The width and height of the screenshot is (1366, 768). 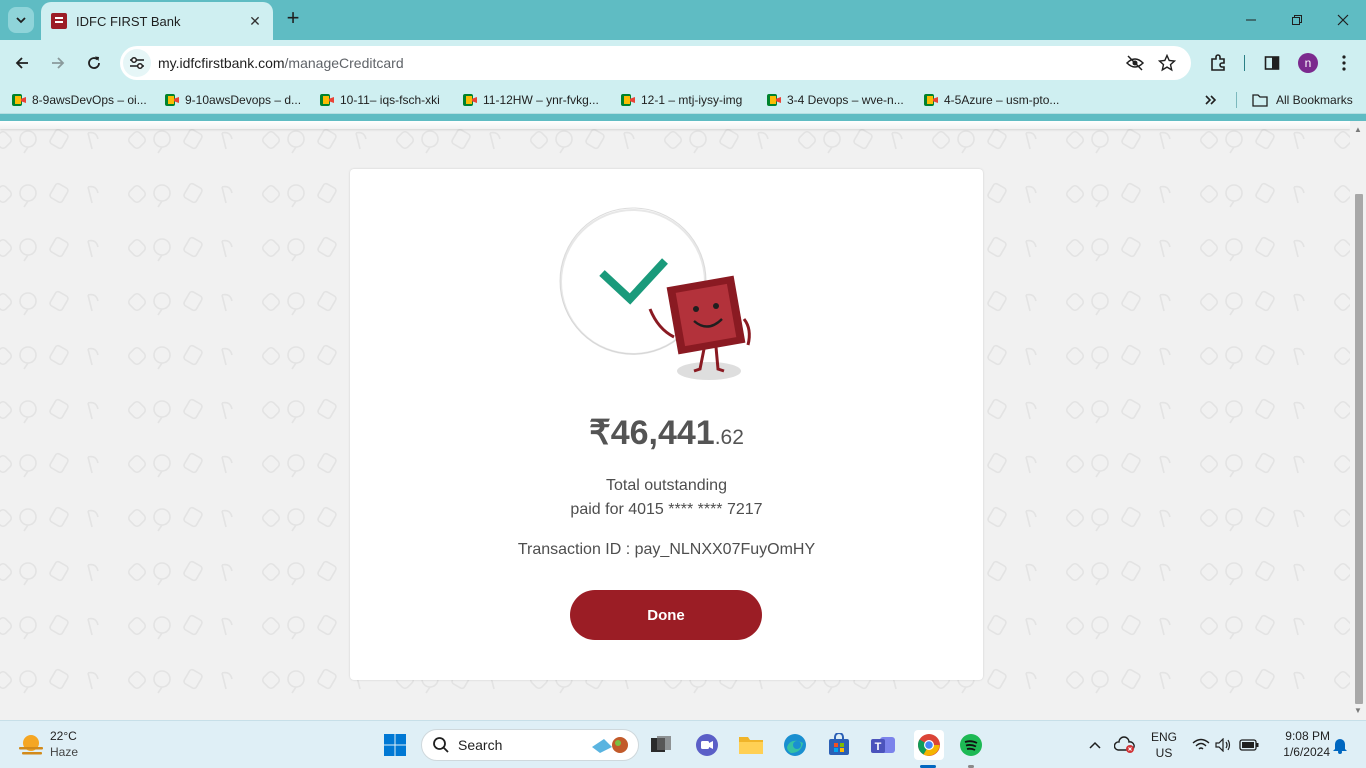 I want to click on profile-button: n, so click(x=1308, y=63).